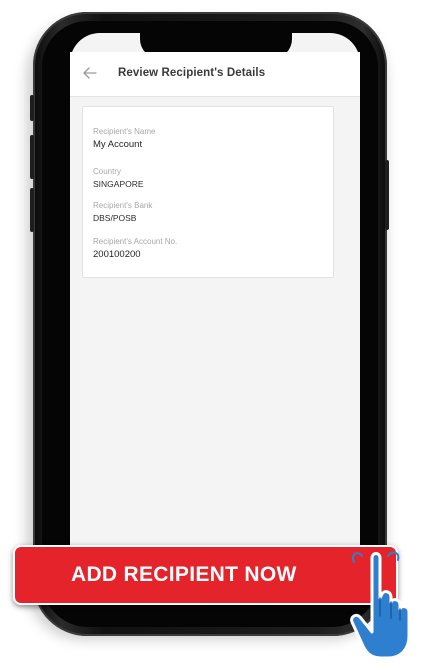  I want to click on field-value: 200100200, so click(117, 254).